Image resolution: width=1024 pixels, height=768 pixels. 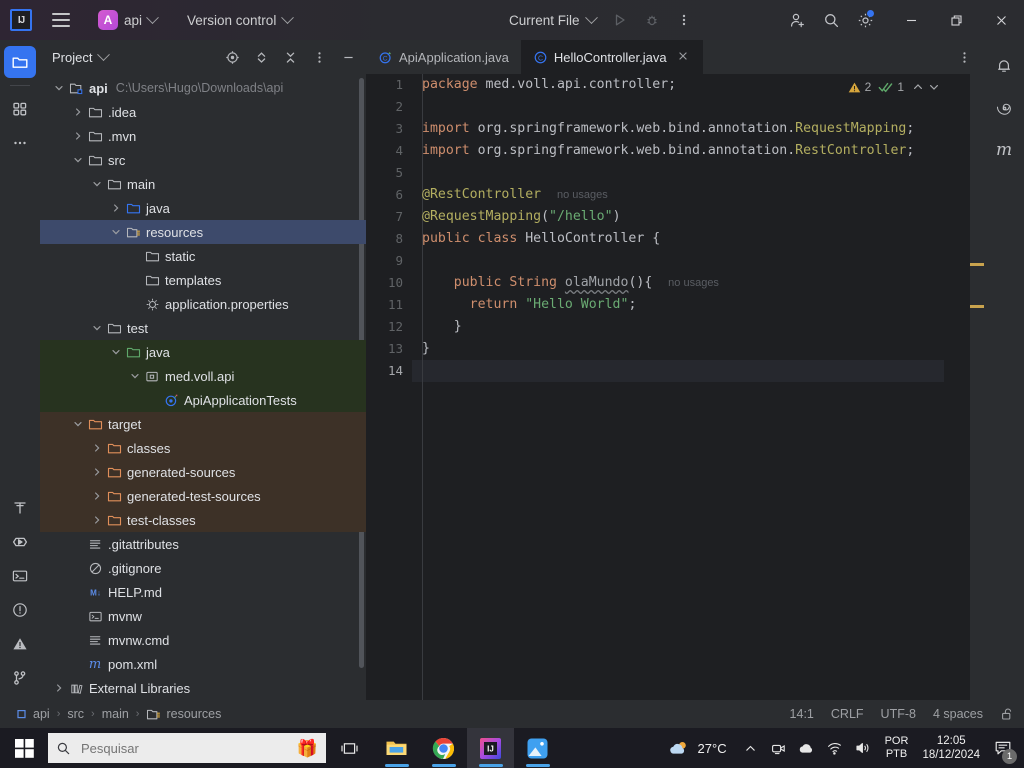 I want to click on tree-node: test-classes, so click(x=203, y=520).